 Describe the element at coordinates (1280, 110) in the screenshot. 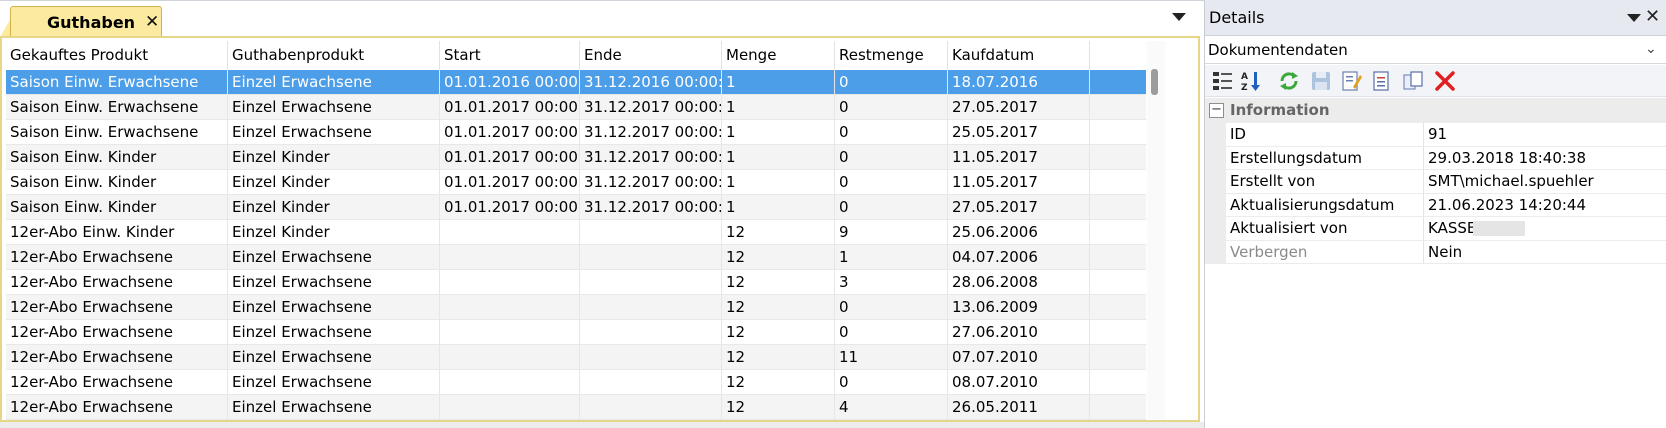

I see `category-label: Information` at that location.